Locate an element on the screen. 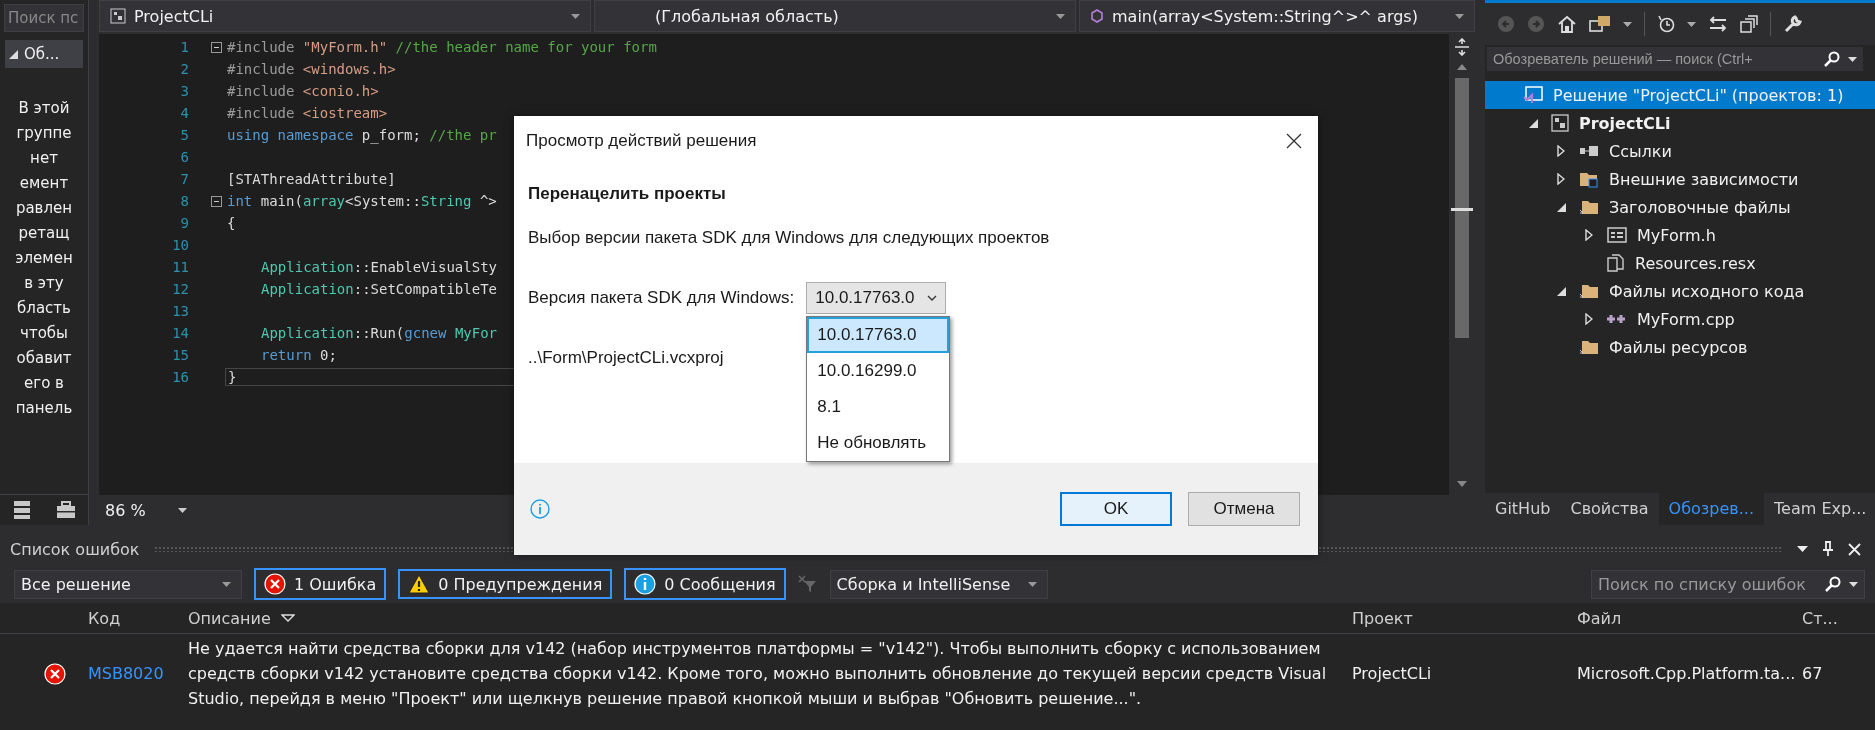  column-header: Описание is located at coordinates (766, 618).